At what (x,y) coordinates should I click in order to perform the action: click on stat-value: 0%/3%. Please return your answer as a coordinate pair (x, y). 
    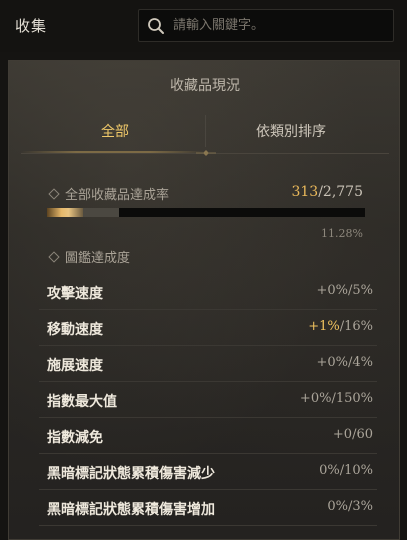
    Looking at the image, I should click on (350, 506).